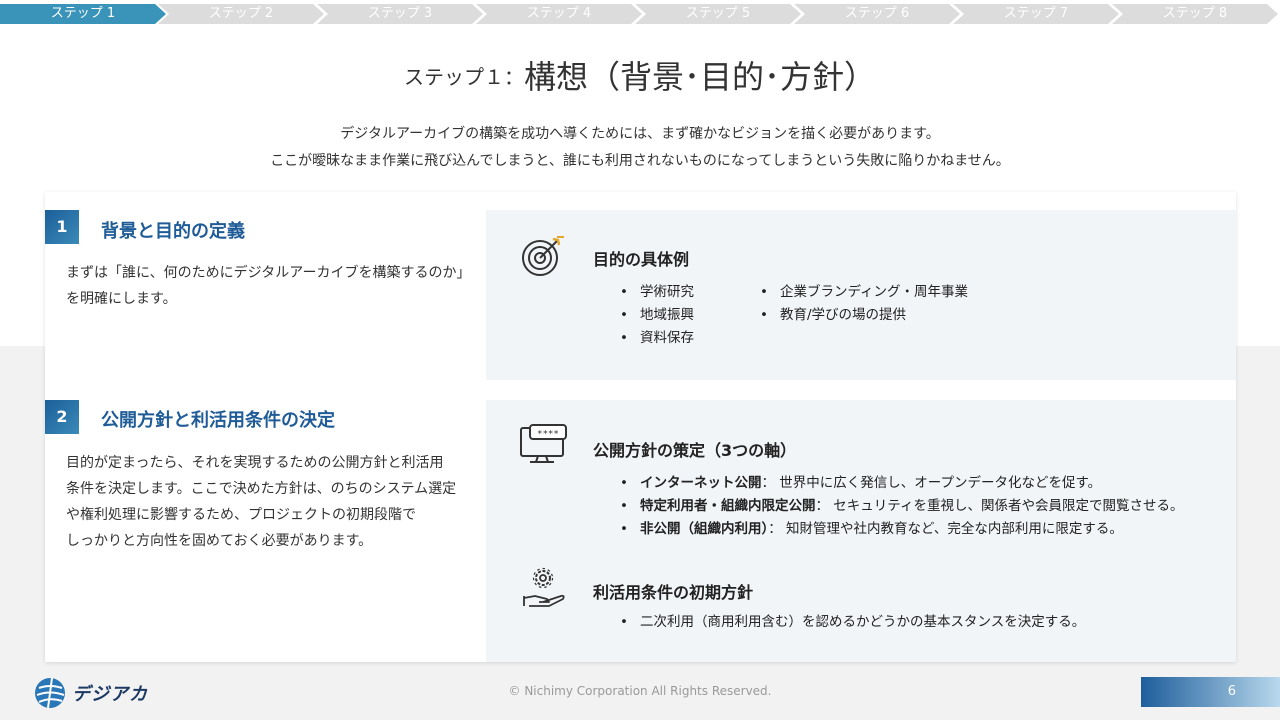  I want to click on policy-label: 非公開（組織内利用）, so click(704, 529).